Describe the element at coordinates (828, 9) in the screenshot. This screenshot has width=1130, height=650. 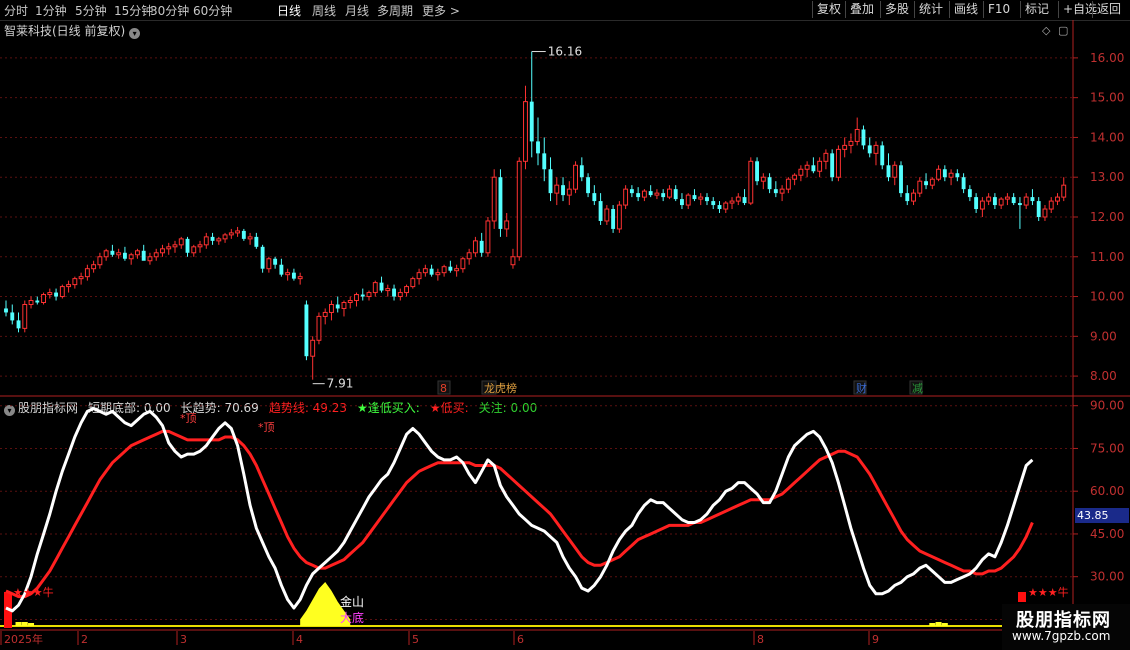
I see `toolbar-button-0: 复权` at that location.